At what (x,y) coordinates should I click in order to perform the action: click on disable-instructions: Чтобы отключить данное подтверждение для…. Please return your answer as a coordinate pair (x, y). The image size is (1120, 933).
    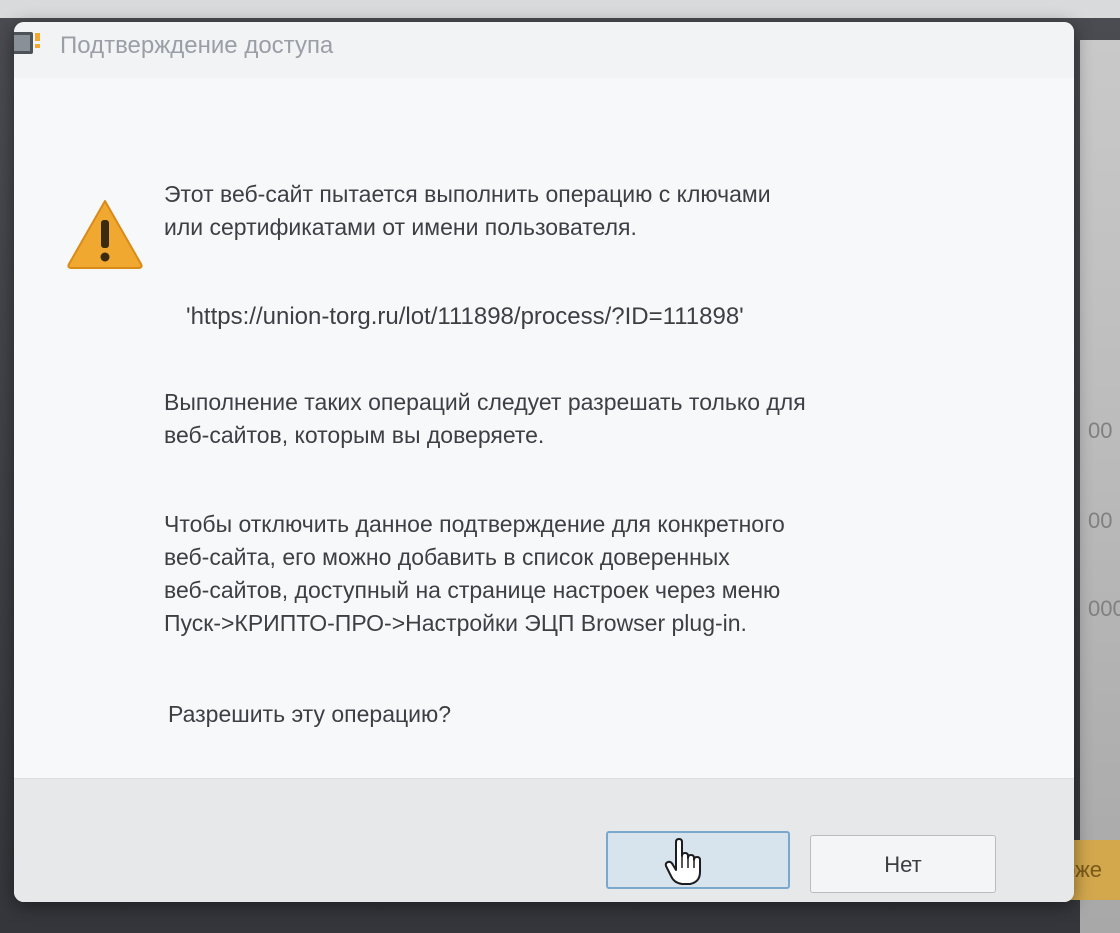
    Looking at the image, I should click on (584, 574).